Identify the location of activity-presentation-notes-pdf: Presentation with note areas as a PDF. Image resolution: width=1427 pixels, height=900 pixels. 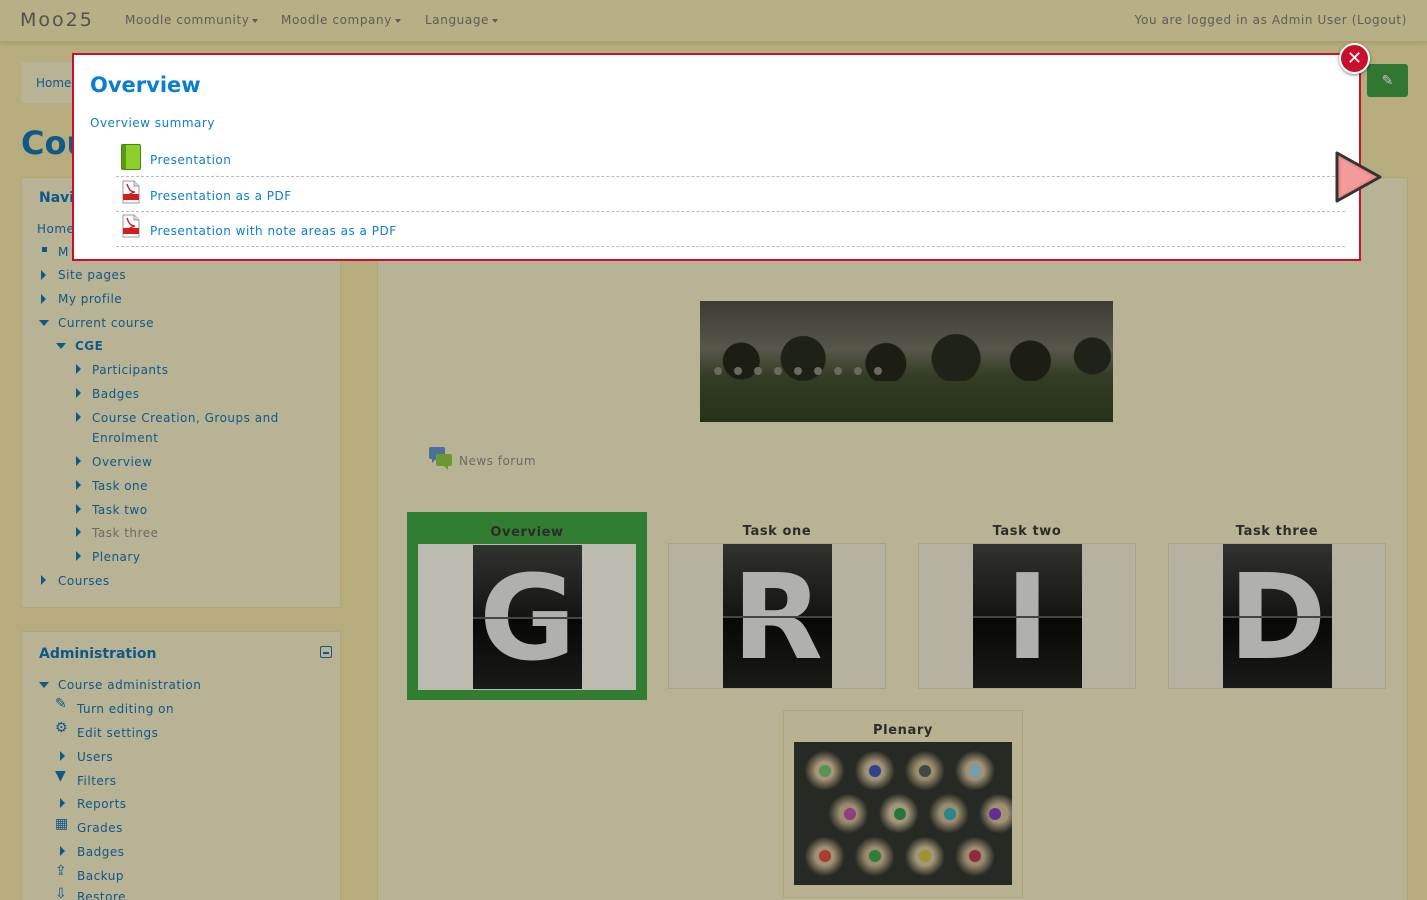
(730, 229).